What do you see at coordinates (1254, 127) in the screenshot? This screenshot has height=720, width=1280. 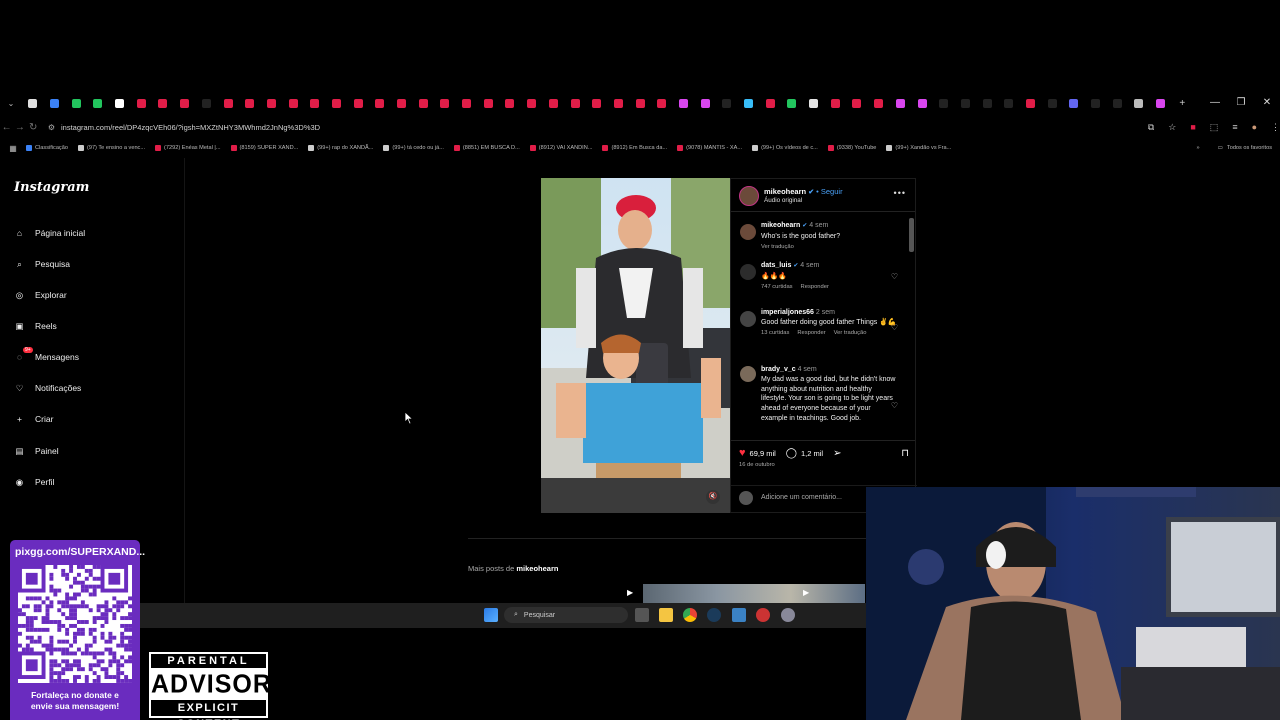 I see `profile-avatar-icon: ●` at bounding box center [1254, 127].